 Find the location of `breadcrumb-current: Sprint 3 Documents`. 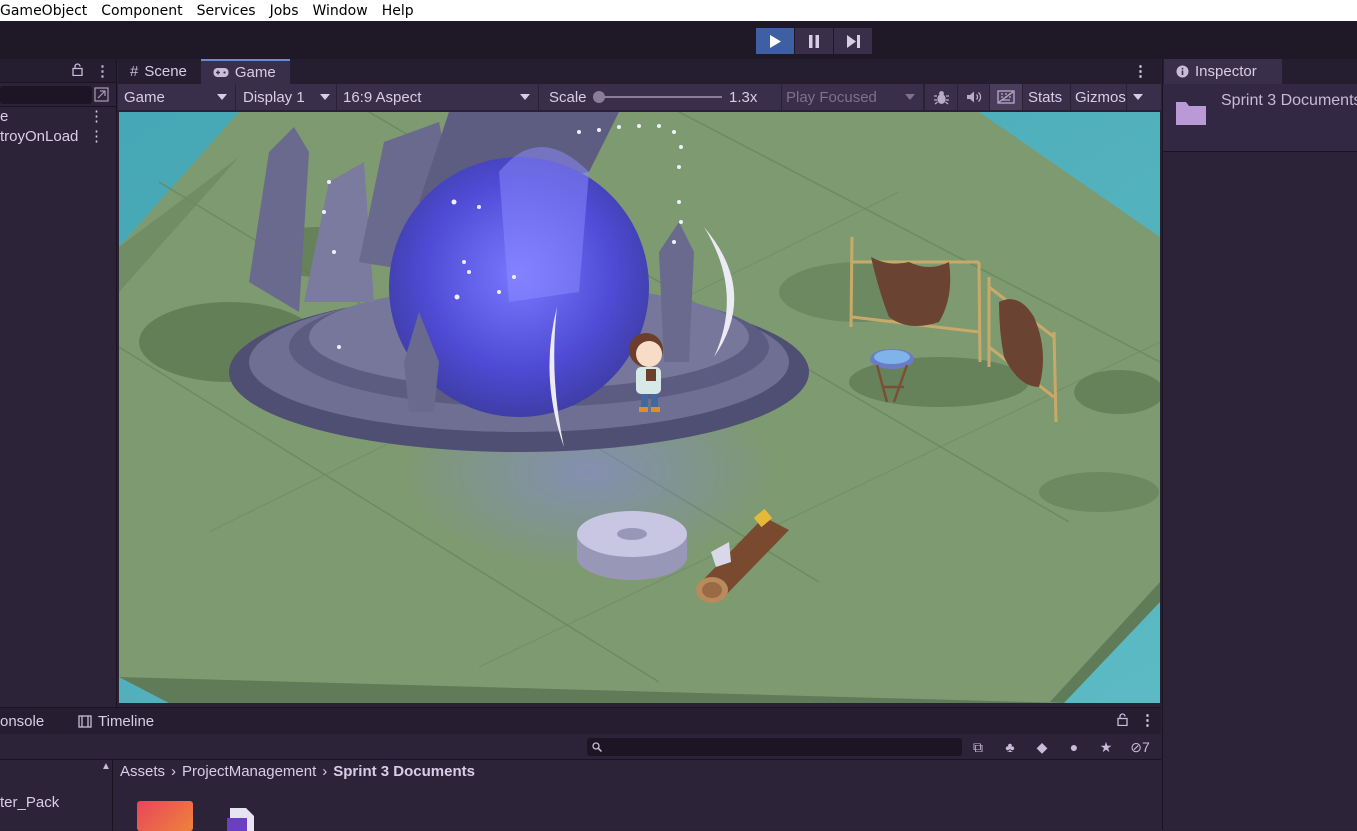

breadcrumb-current: Sprint 3 Documents is located at coordinates (404, 771).